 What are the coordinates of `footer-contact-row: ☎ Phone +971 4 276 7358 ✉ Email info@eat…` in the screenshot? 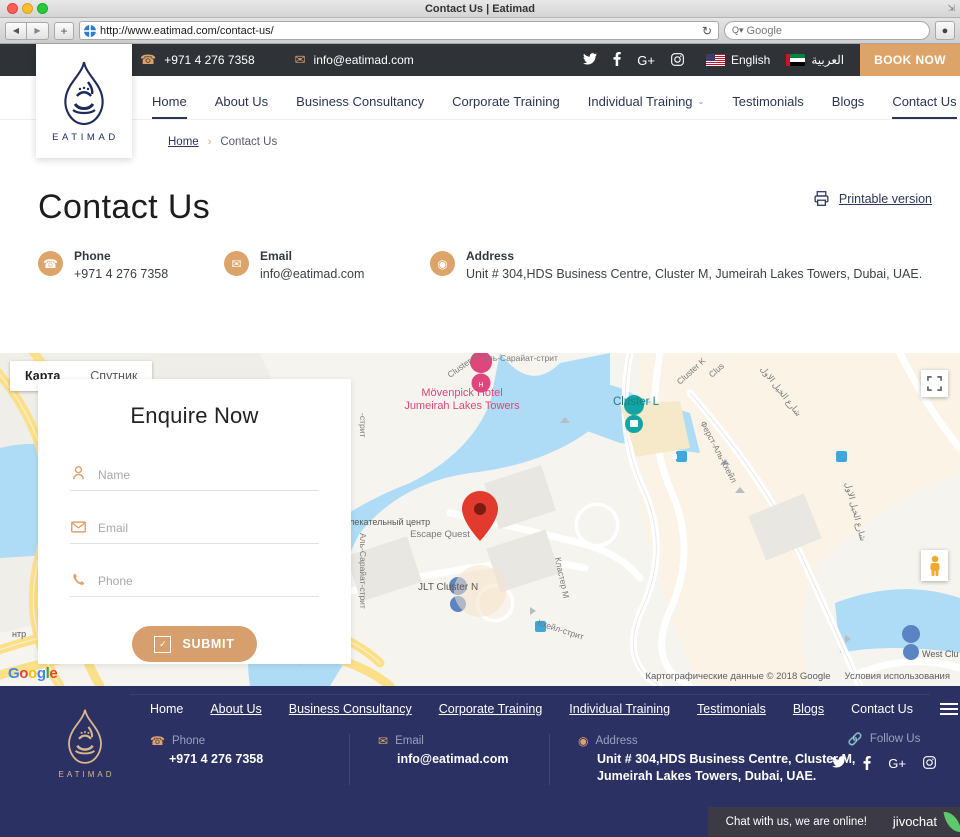 It's located at (480, 750).